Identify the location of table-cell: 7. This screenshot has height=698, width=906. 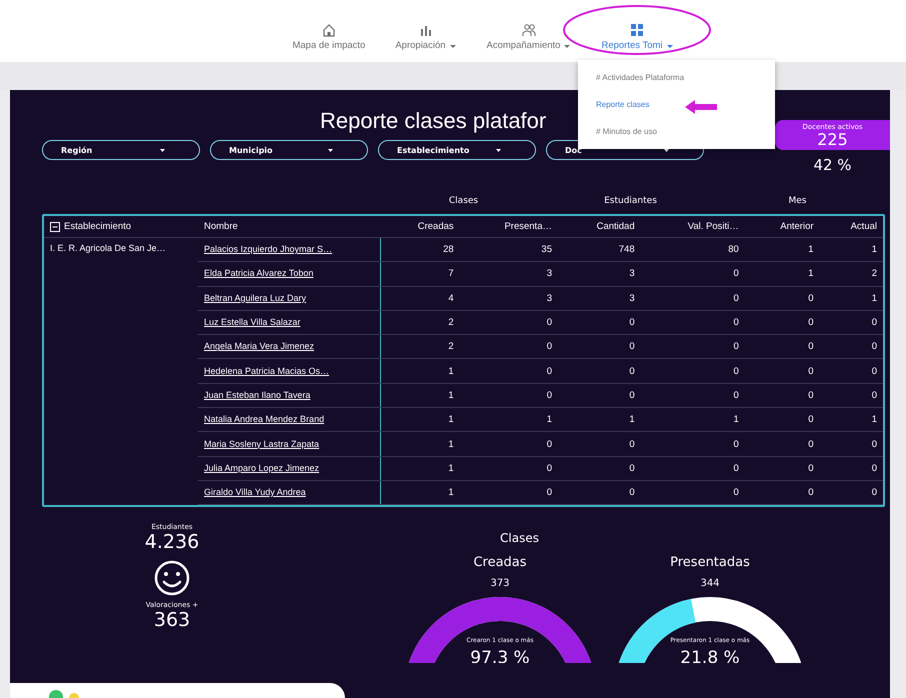
(420, 274).